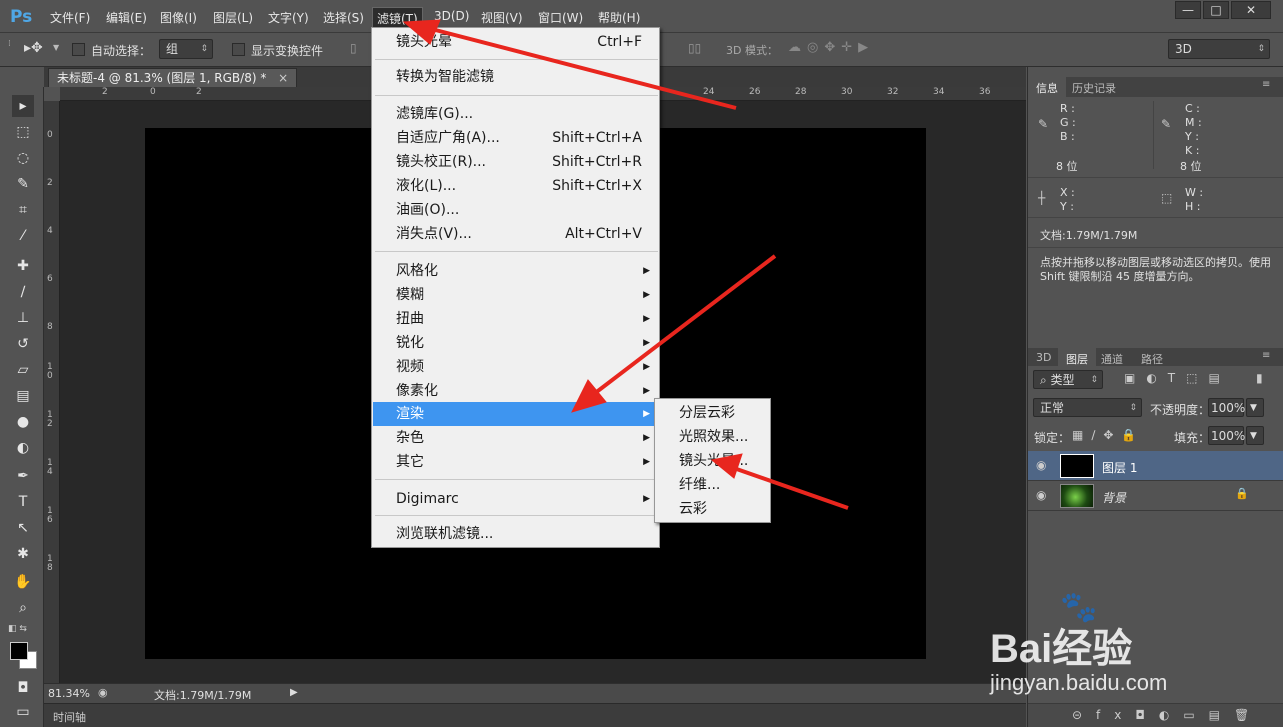  I want to click on move-tool-icon: ▸, so click(23, 106).